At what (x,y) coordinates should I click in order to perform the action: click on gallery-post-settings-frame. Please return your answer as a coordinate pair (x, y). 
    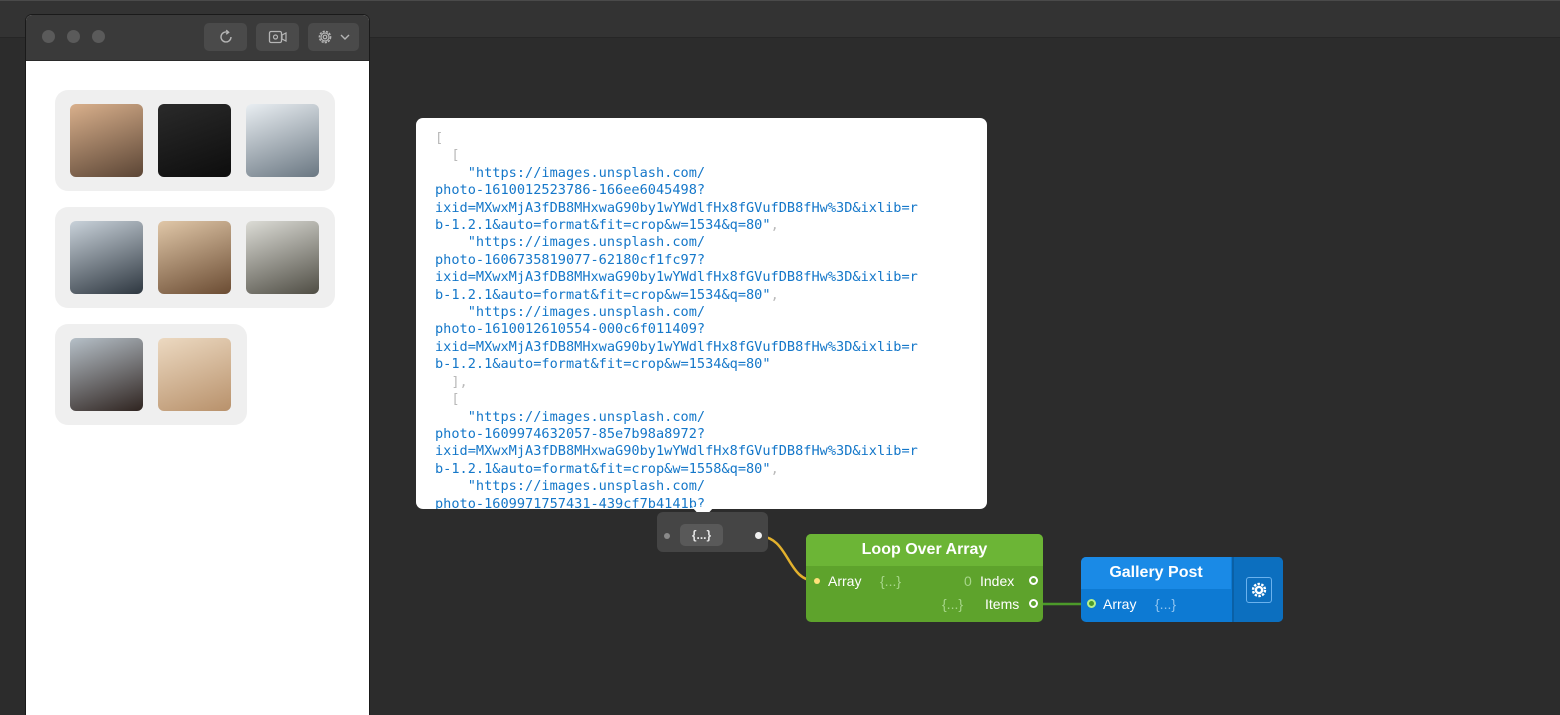
    Looking at the image, I should click on (1258, 589).